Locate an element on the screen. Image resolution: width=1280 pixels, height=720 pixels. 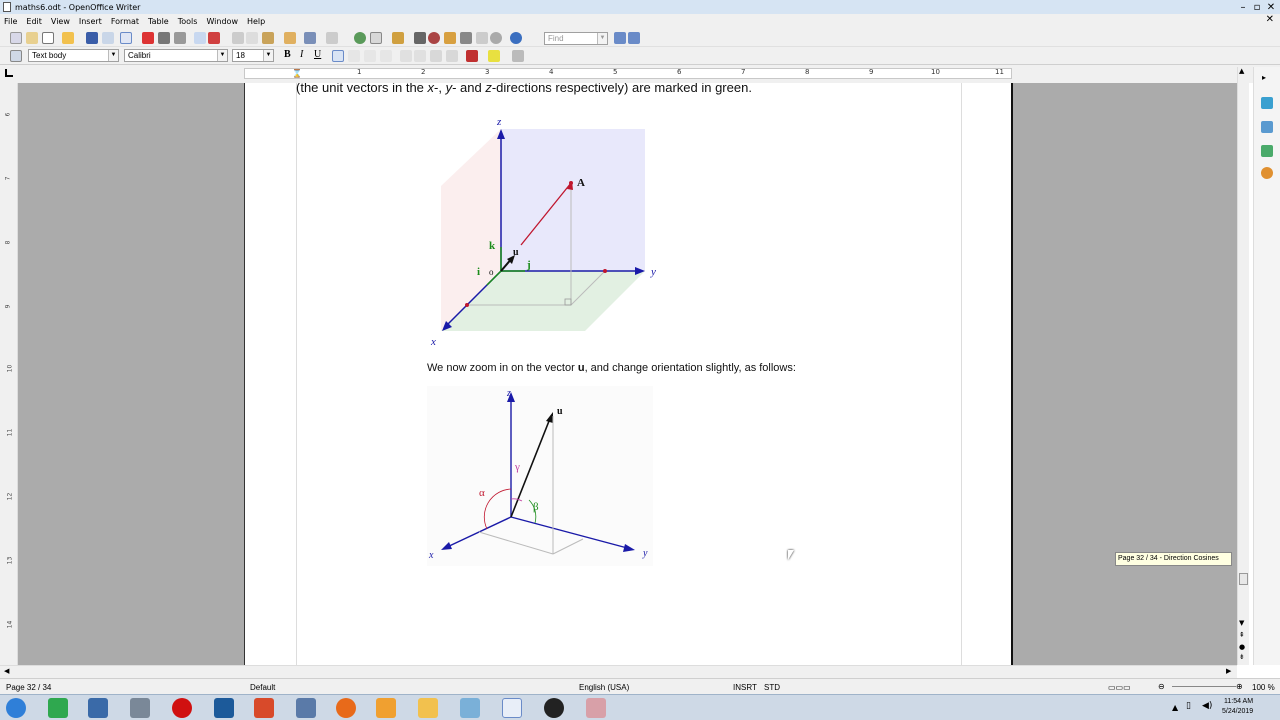
highlighting-icon is located at coordinates (494, 56).